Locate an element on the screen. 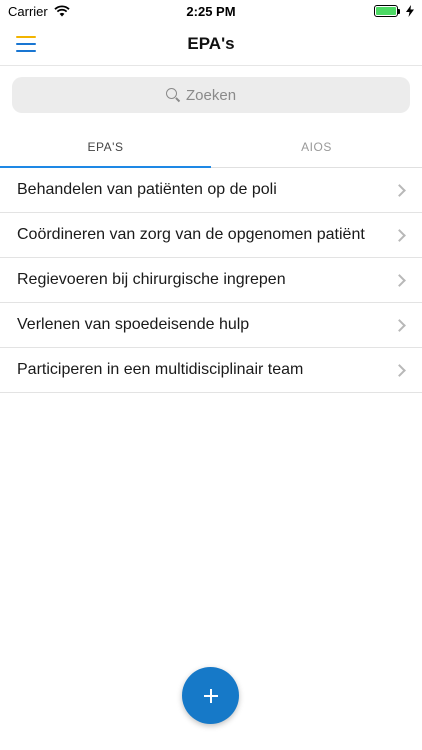 This screenshot has height=750, width=422. battery-icon is located at coordinates (387, 11).